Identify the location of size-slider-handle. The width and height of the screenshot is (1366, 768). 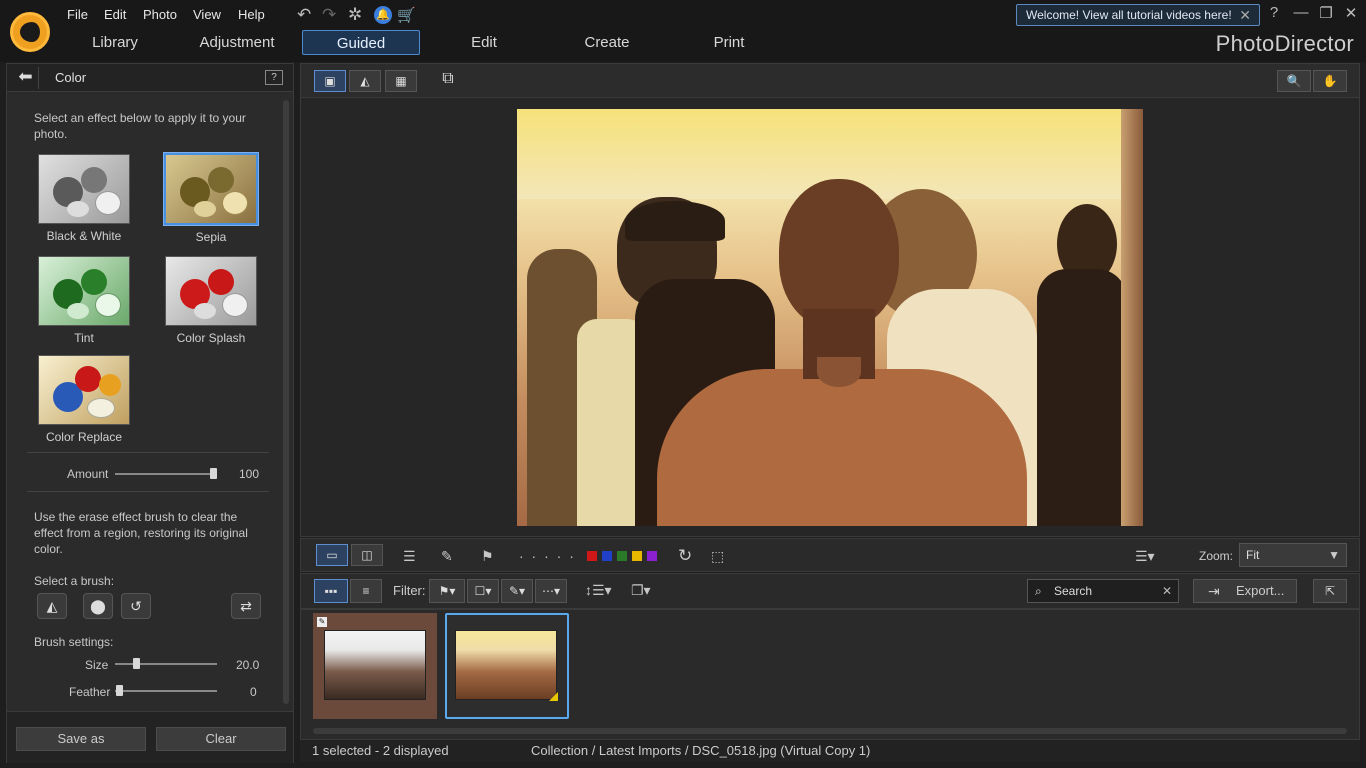
(136, 663).